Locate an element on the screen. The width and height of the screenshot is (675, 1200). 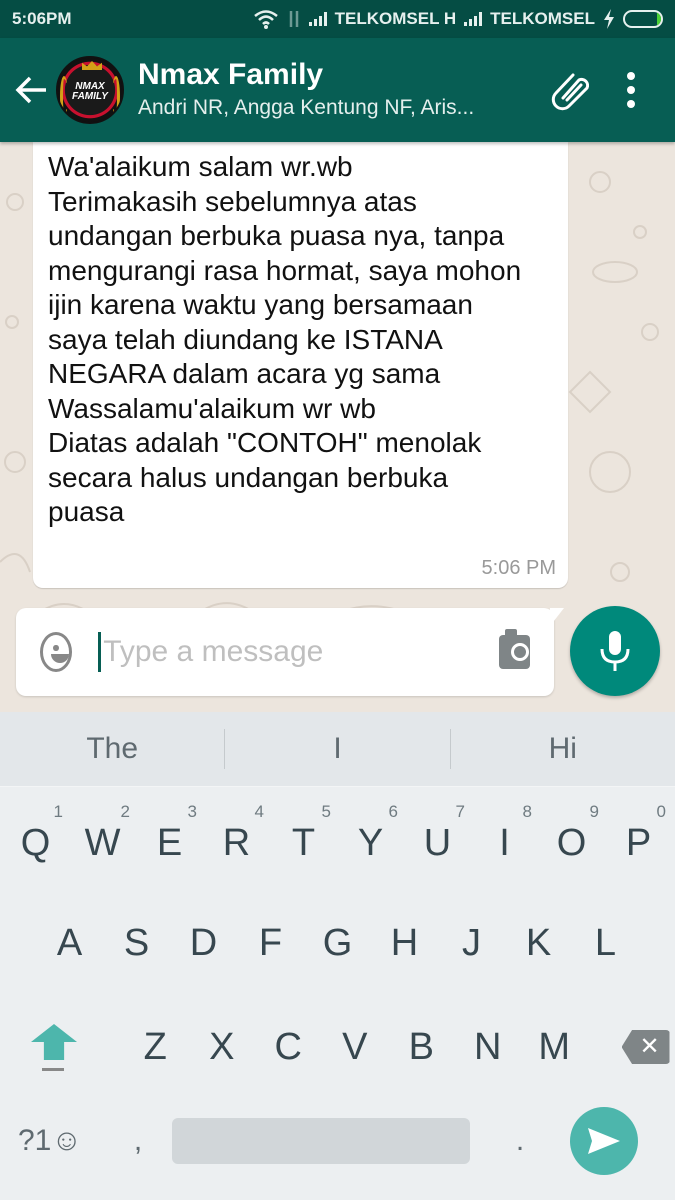
key-label: T is located at coordinates (303, 843).